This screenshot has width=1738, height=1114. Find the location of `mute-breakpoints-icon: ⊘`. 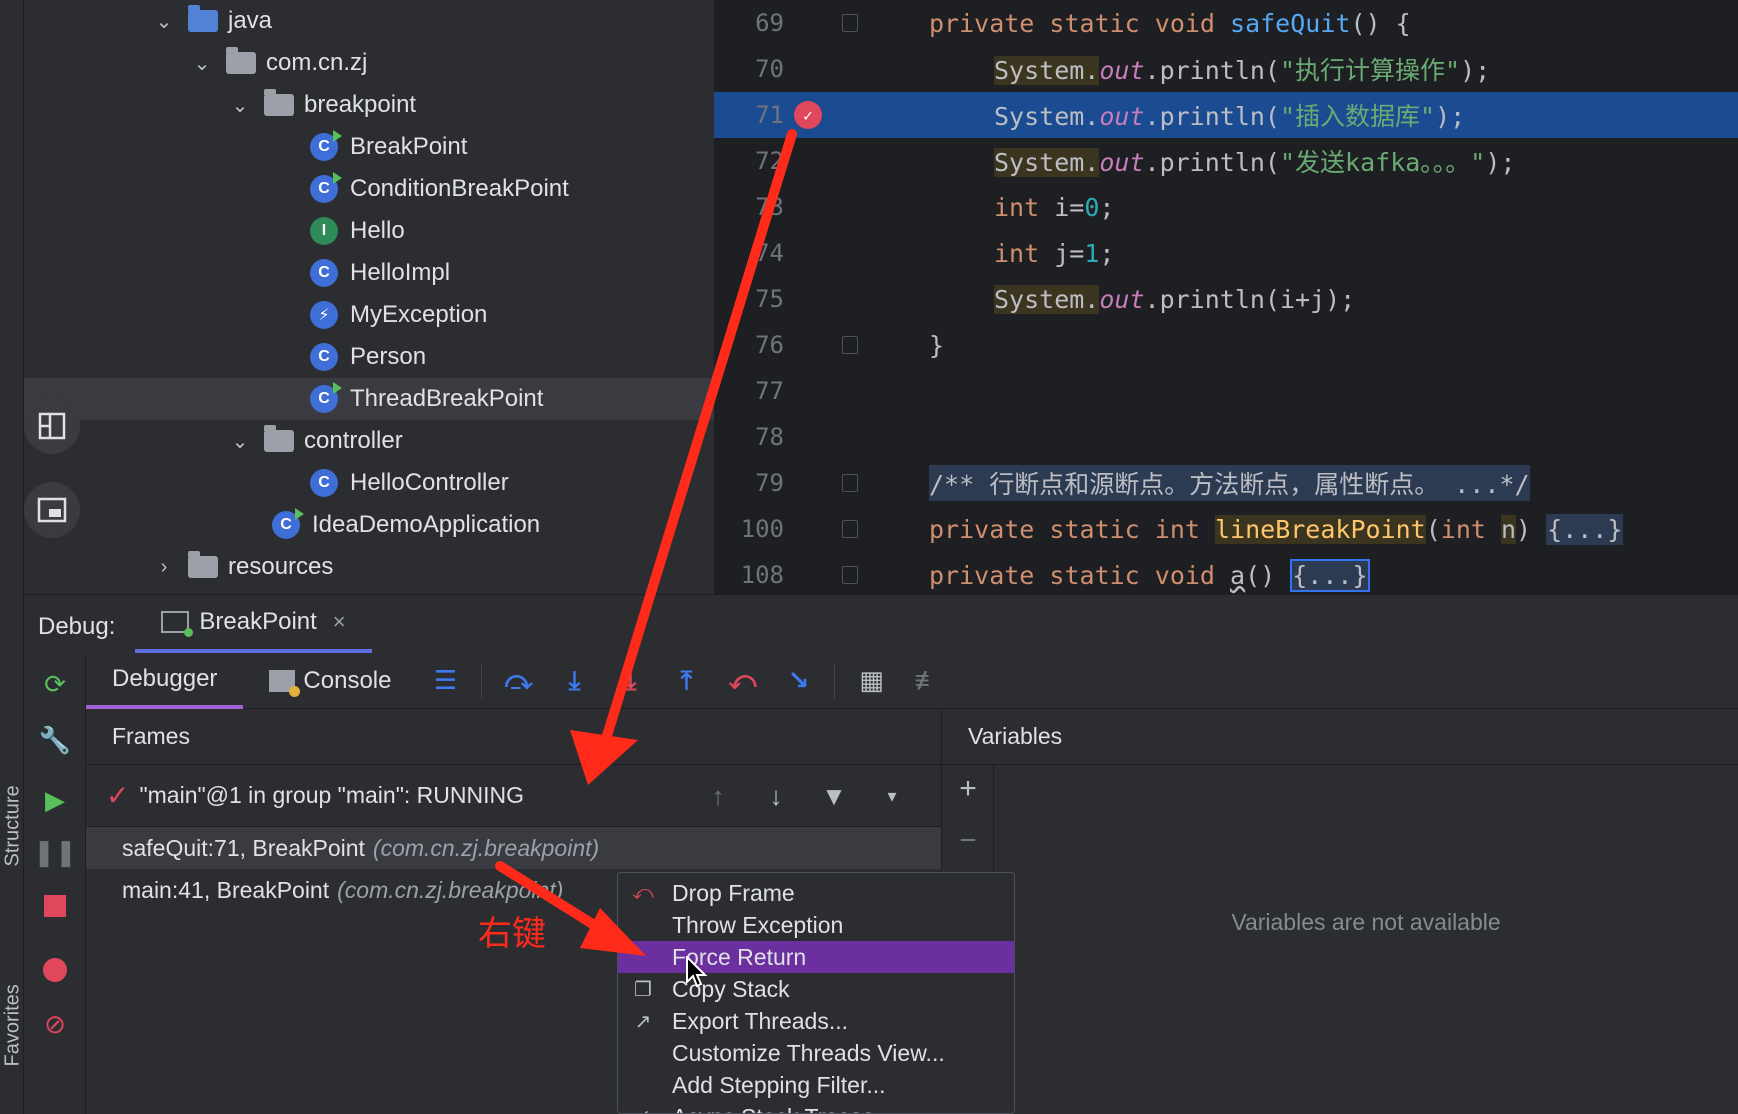

mute-breakpoints-icon: ⊘ is located at coordinates (55, 1024).